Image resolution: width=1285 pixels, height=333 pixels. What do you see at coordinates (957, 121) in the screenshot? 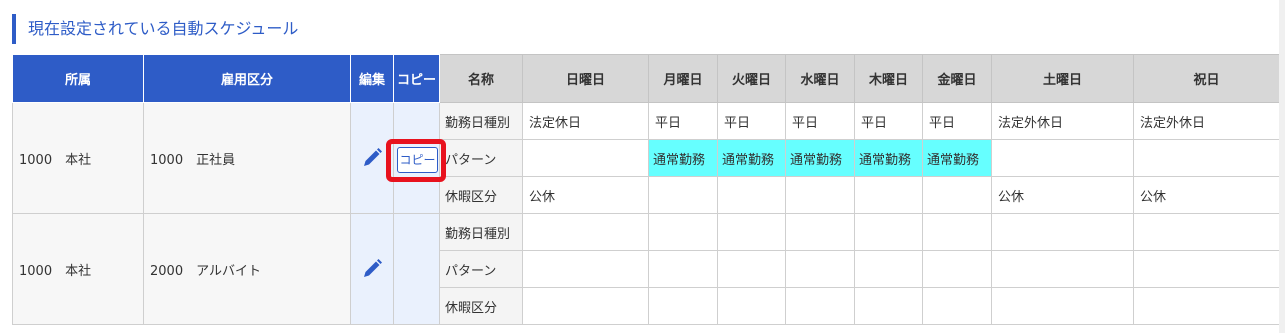
I see `cell-fri: 平日` at bounding box center [957, 121].